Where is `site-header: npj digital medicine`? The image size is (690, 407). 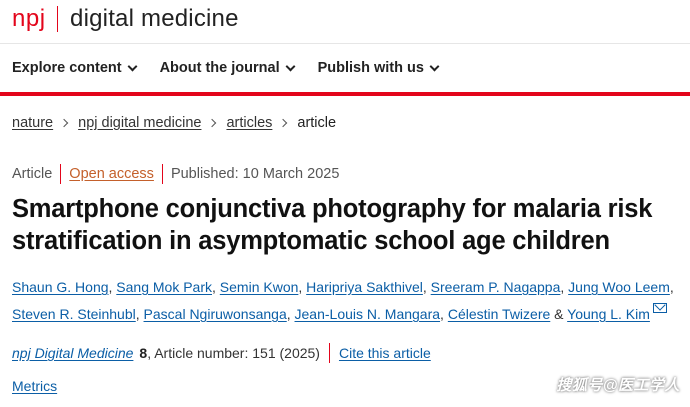 site-header: npj digital medicine is located at coordinates (345, 22).